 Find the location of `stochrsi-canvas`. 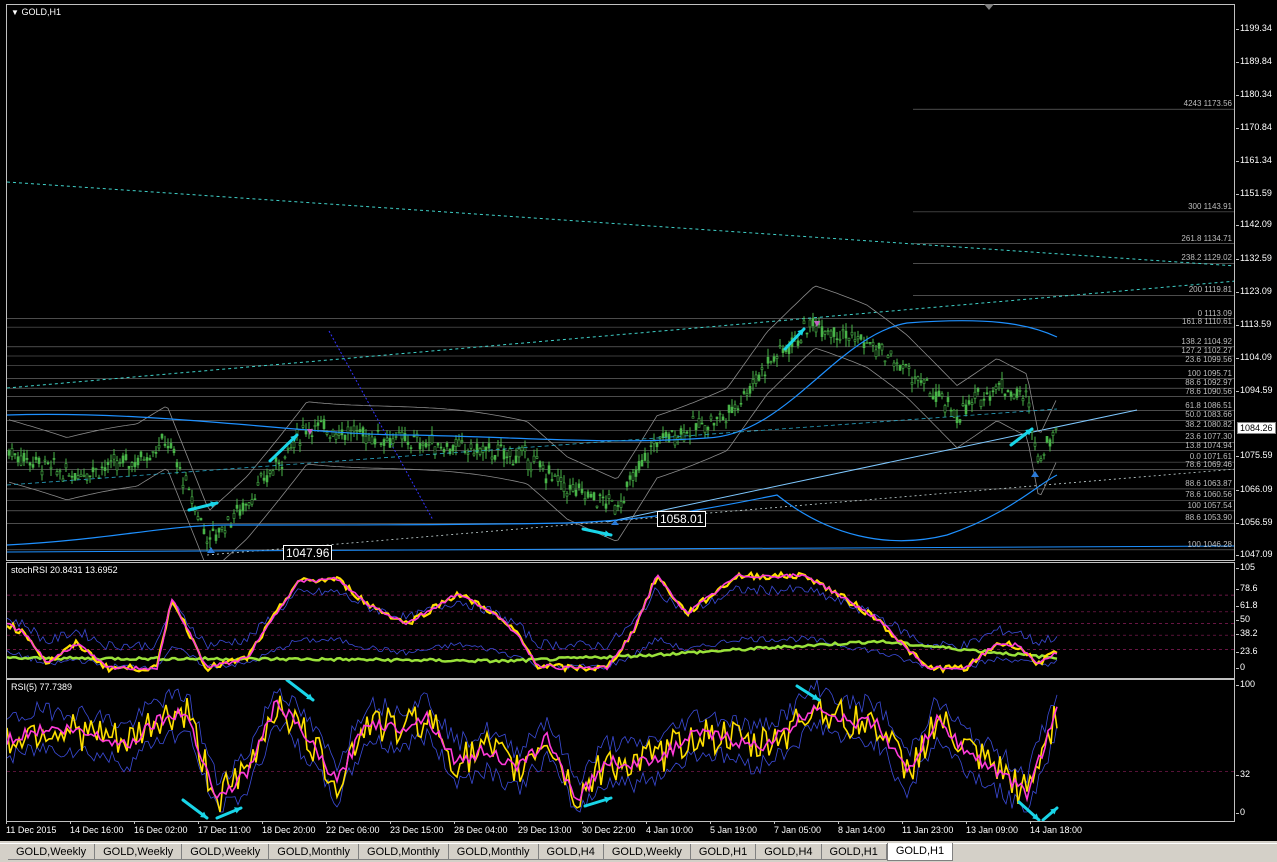

stochrsi-canvas is located at coordinates (620, 622).